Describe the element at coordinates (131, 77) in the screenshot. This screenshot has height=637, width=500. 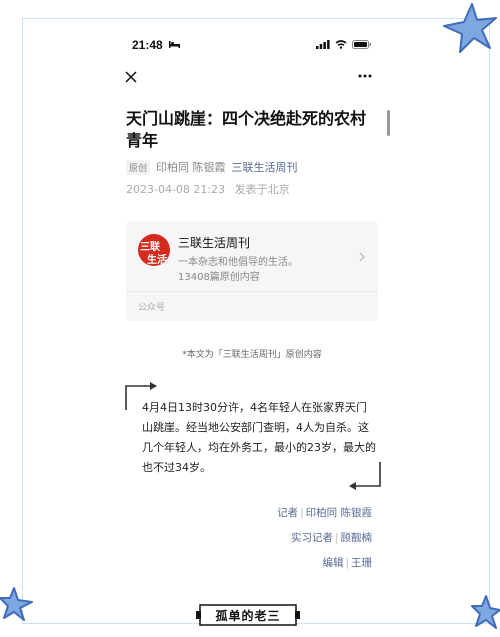
I see `close-icon` at that location.